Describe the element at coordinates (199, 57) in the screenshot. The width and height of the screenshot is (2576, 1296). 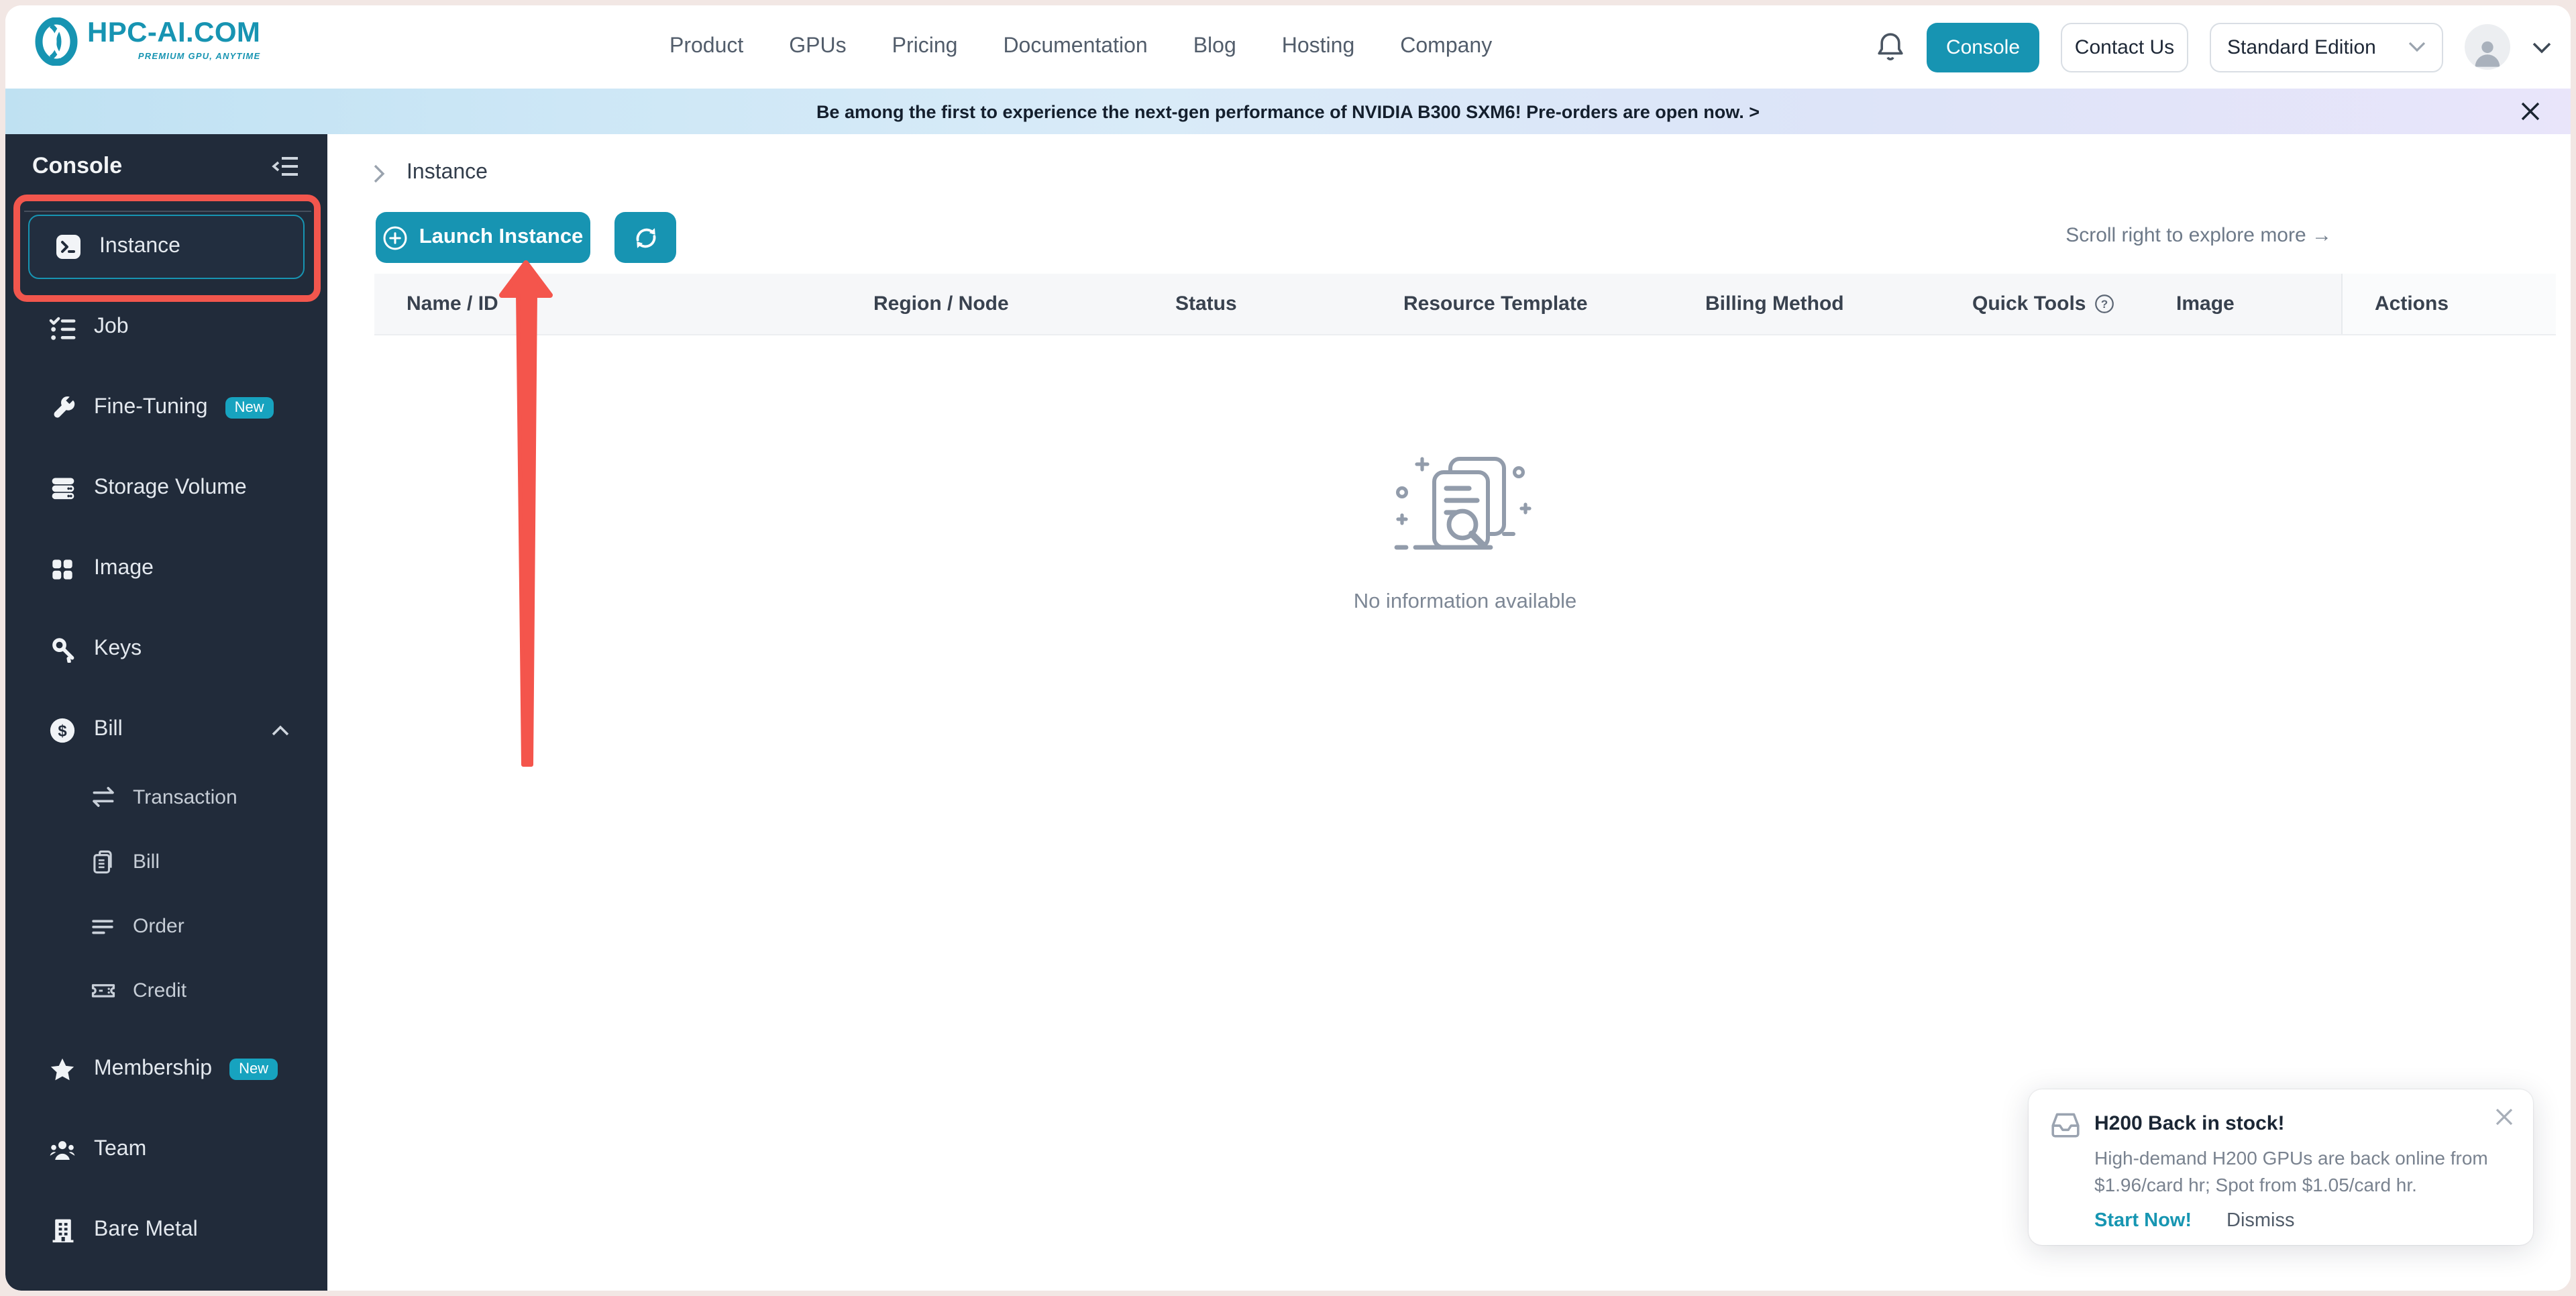
I see `logo-tagline: PREMIUM GPU, ANYTIME` at that location.